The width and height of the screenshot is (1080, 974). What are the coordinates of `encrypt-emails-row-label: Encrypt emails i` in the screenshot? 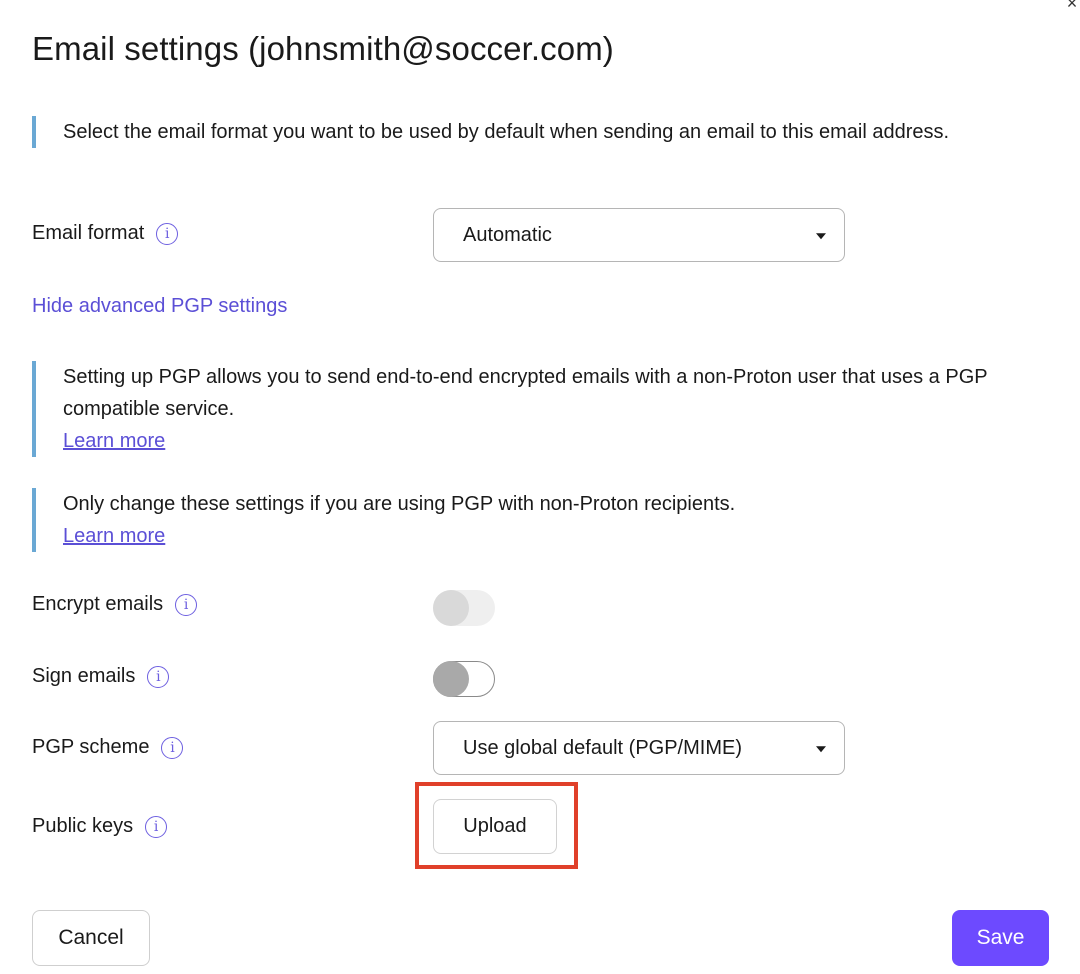 It's located at (115, 604).